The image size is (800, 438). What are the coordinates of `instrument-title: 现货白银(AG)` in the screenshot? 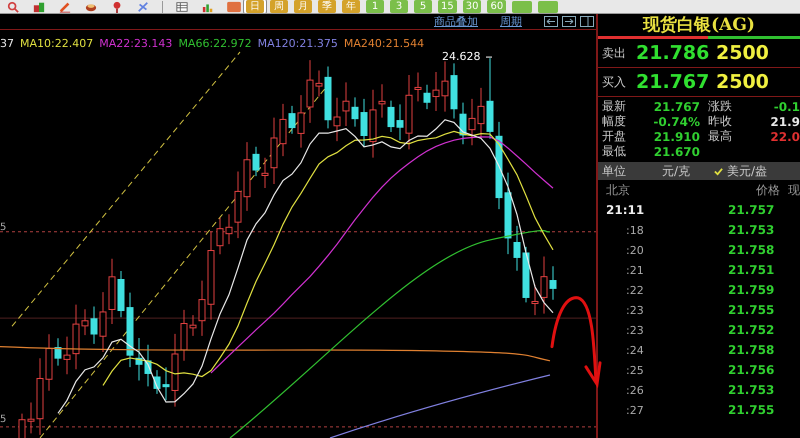 It's located at (699, 25).